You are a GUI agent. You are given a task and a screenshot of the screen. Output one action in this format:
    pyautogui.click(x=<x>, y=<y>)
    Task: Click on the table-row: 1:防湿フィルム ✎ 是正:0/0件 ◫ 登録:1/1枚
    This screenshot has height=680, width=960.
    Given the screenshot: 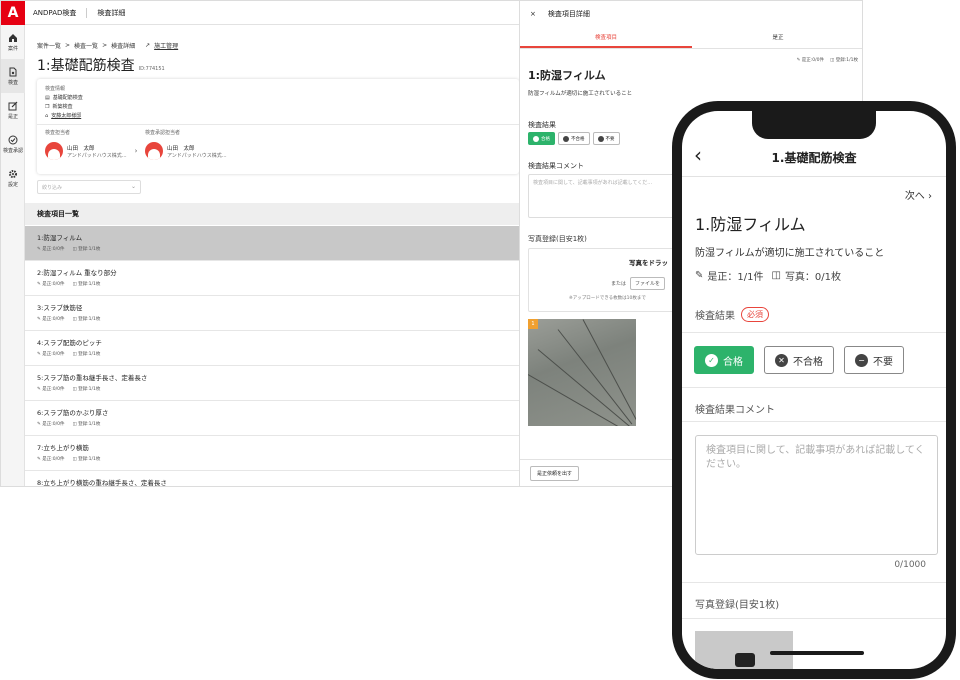 What is the action you would take?
    pyautogui.click(x=272, y=243)
    